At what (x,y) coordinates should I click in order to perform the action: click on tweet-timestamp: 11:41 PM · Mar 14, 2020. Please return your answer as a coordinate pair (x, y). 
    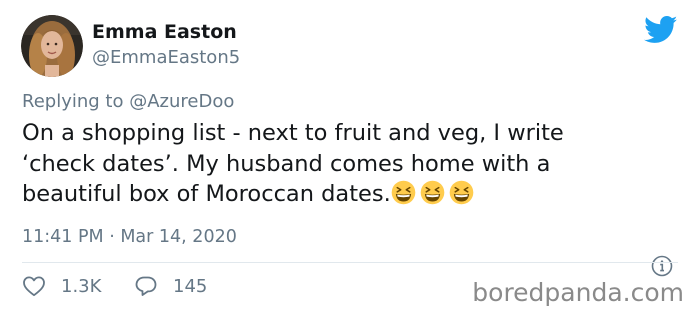
    Looking at the image, I should click on (129, 237).